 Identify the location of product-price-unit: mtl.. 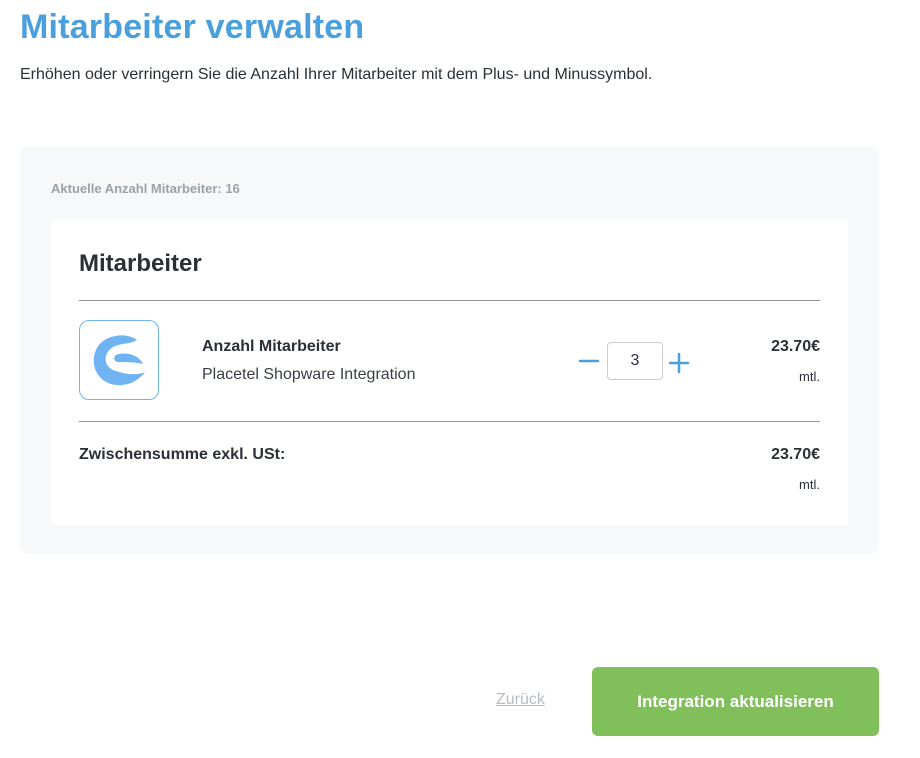
(809, 376).